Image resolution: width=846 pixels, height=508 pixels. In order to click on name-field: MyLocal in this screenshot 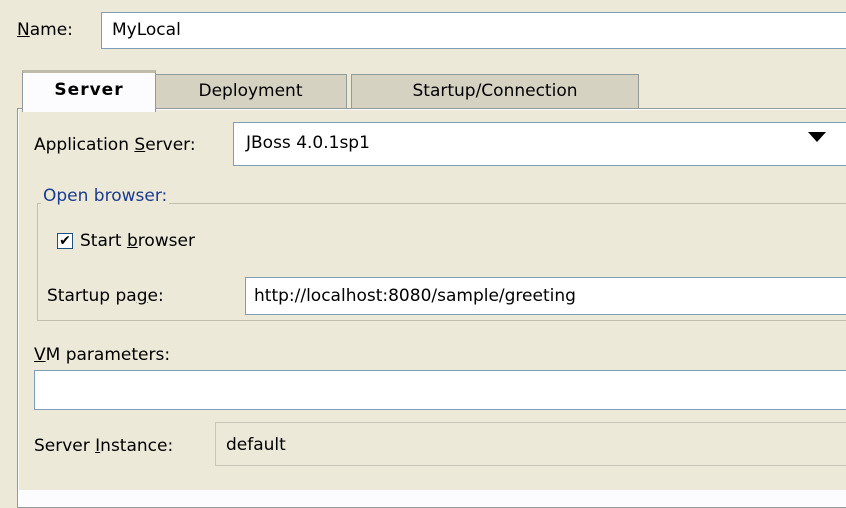, I will do `click(473, 30)`.